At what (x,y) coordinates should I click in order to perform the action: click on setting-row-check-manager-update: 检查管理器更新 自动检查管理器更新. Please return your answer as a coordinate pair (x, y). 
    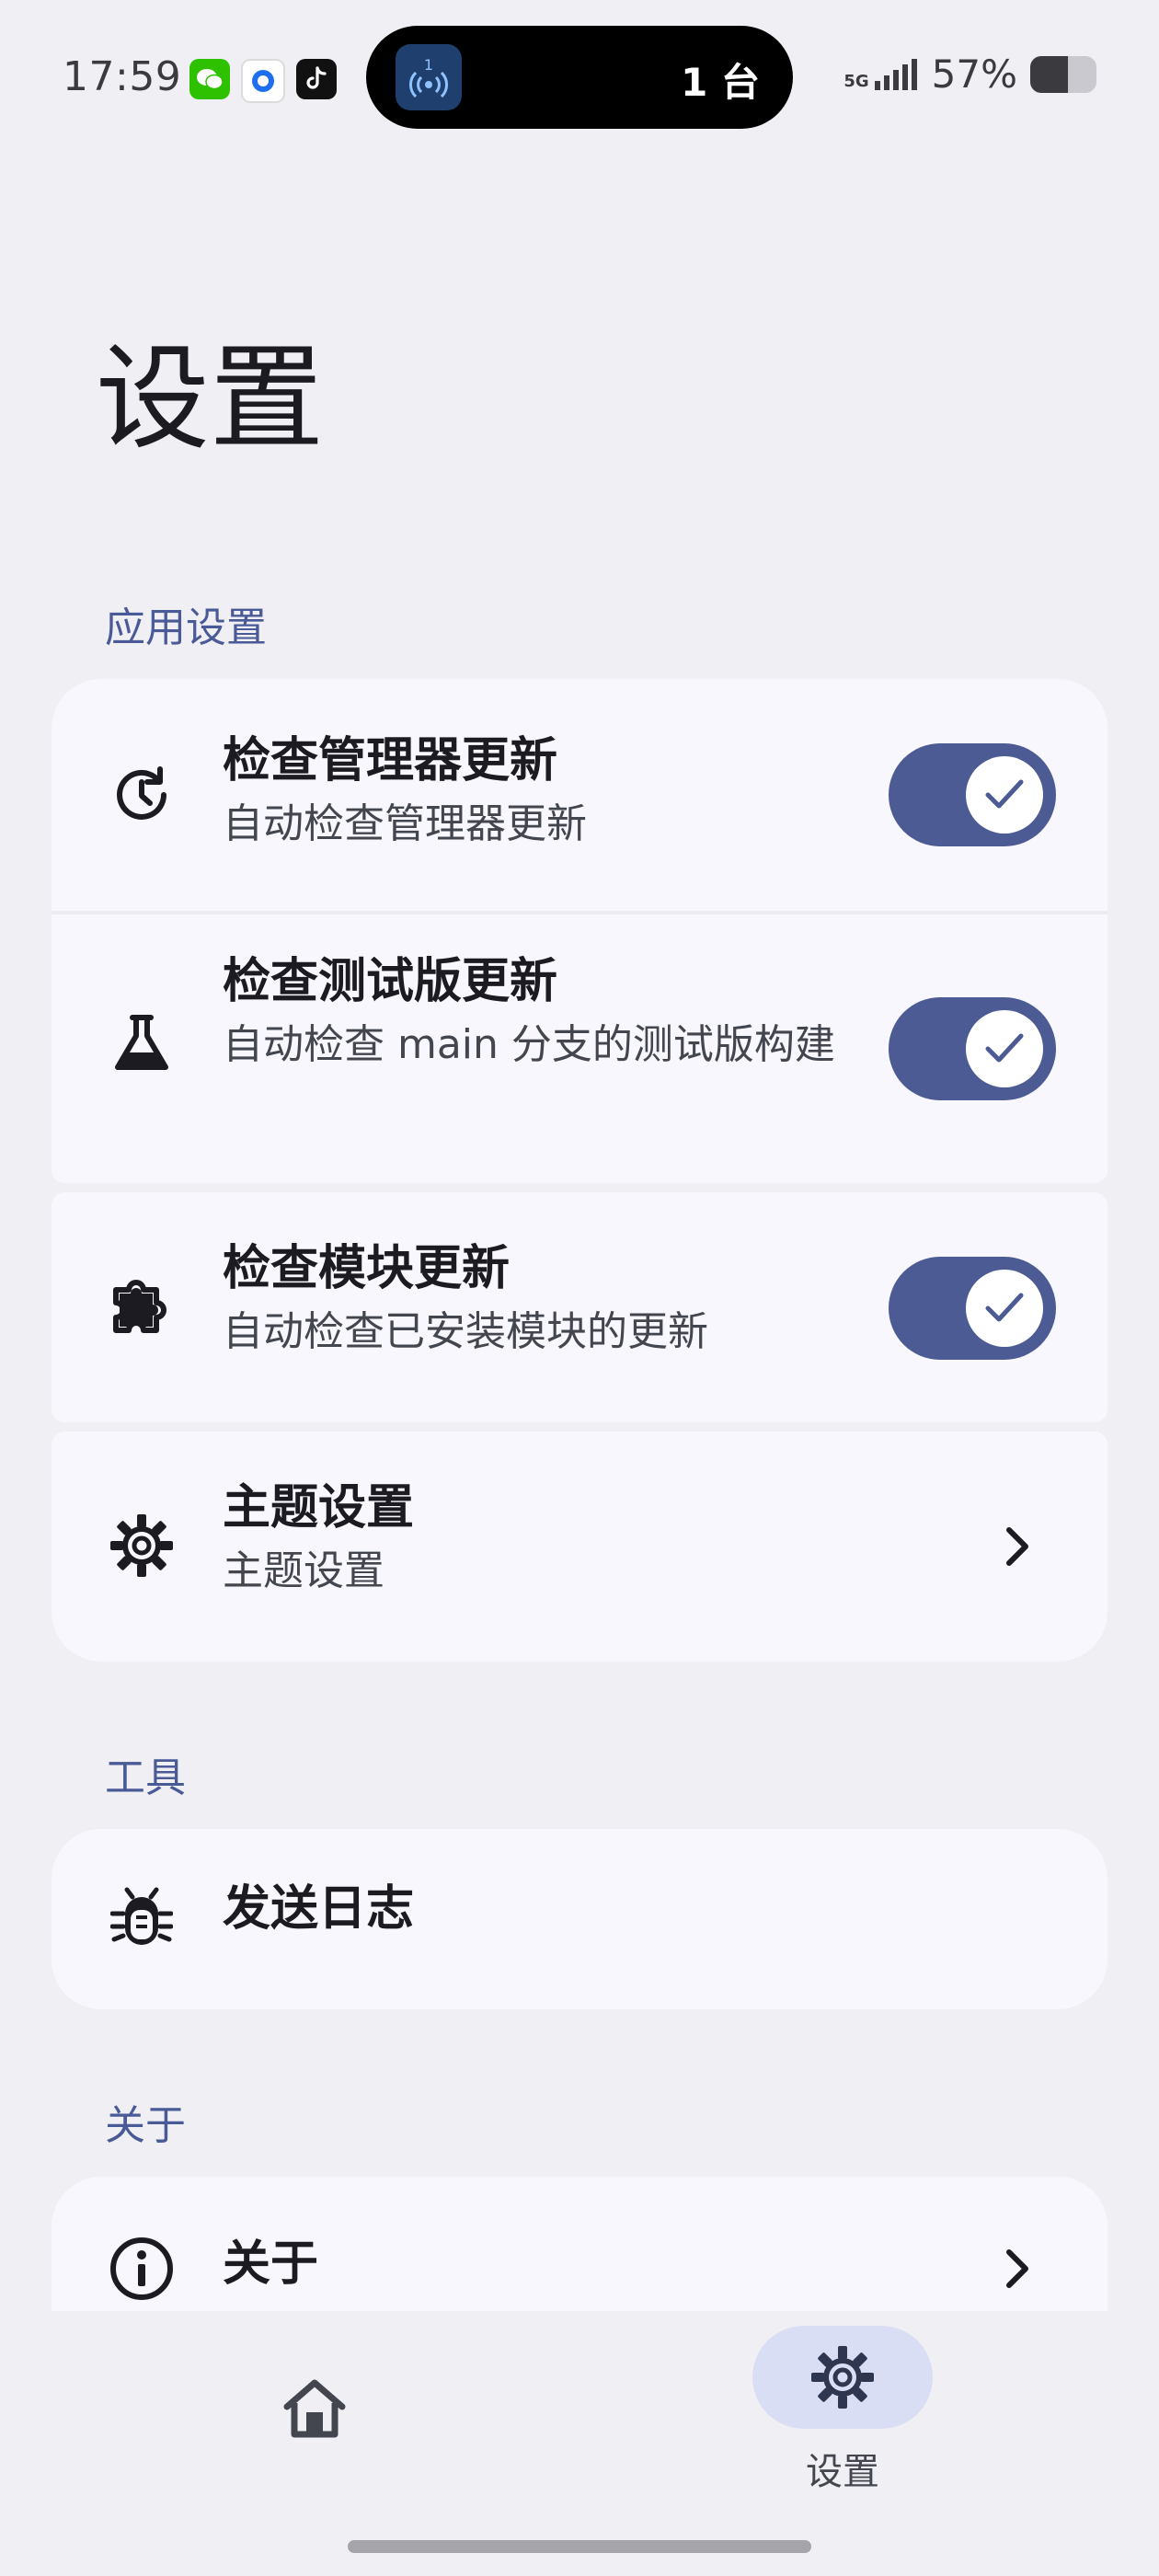
    Looking at the image, I should click on (579, 795).